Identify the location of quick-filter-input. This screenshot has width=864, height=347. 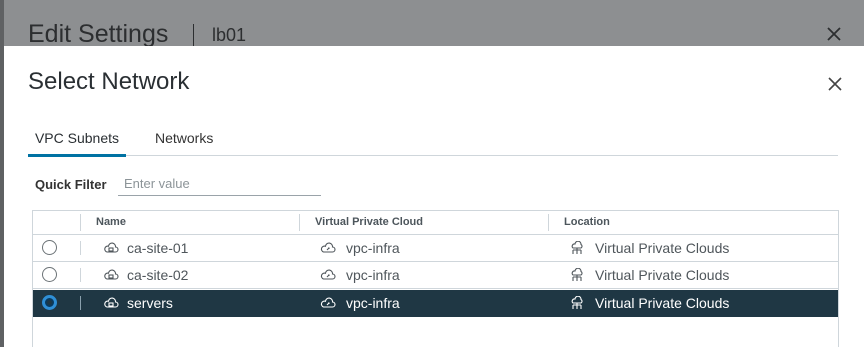
(219, 184).